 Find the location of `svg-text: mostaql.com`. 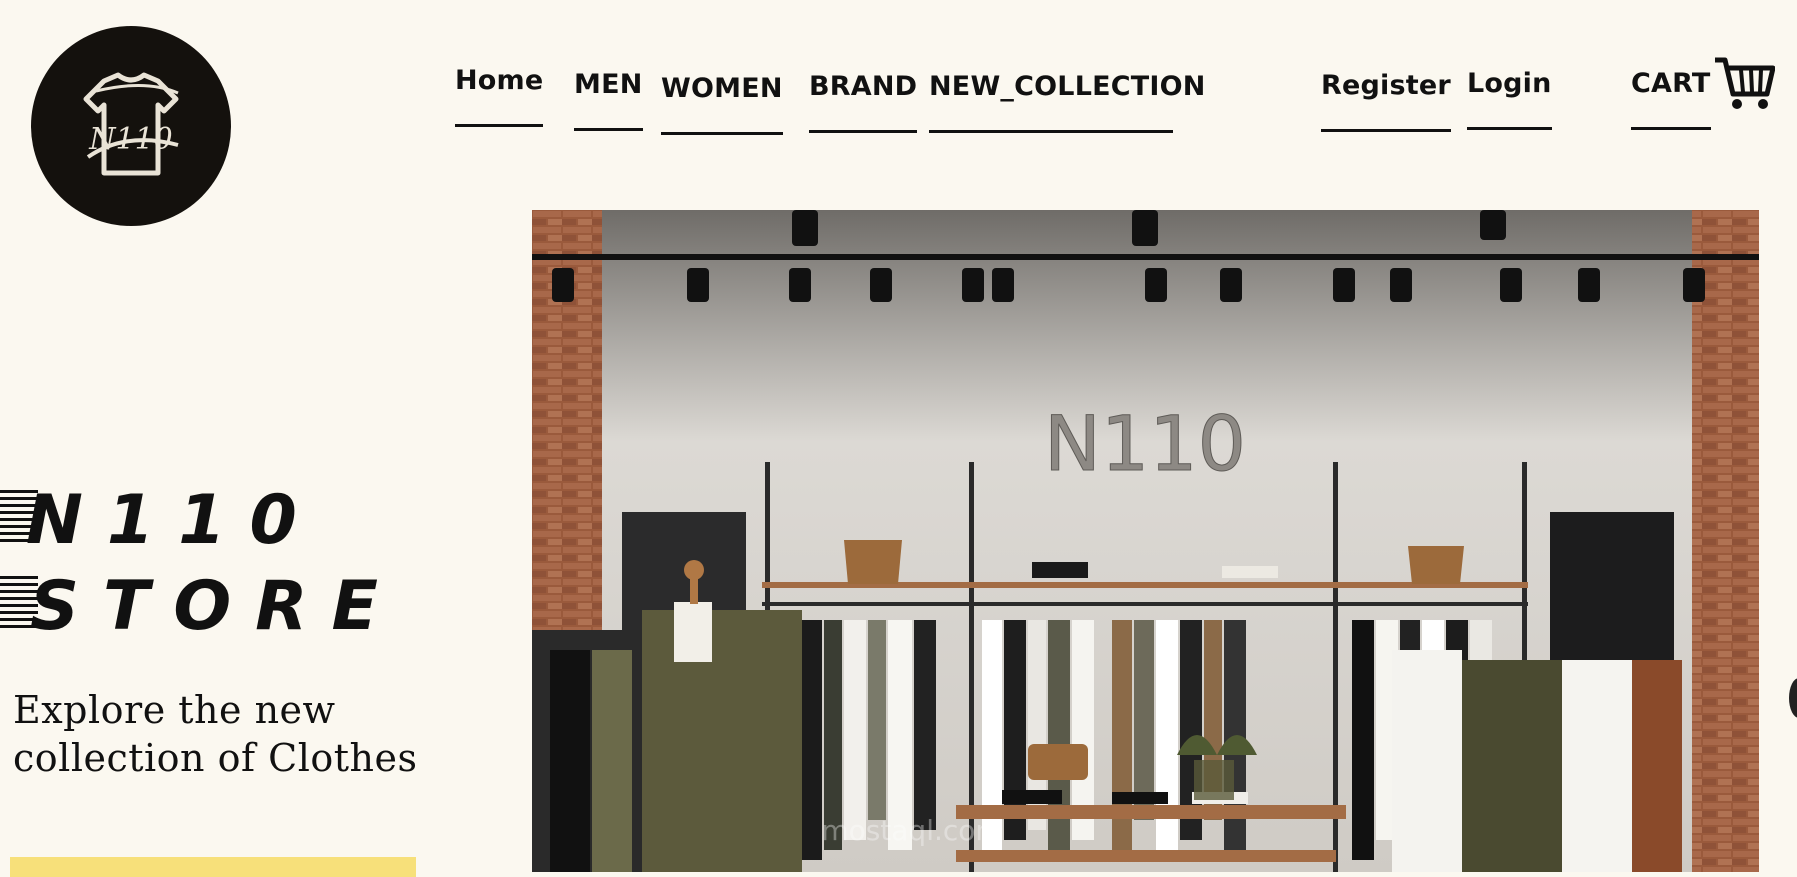

svg-text: mostaql.com is located at coordinates (911, 830).